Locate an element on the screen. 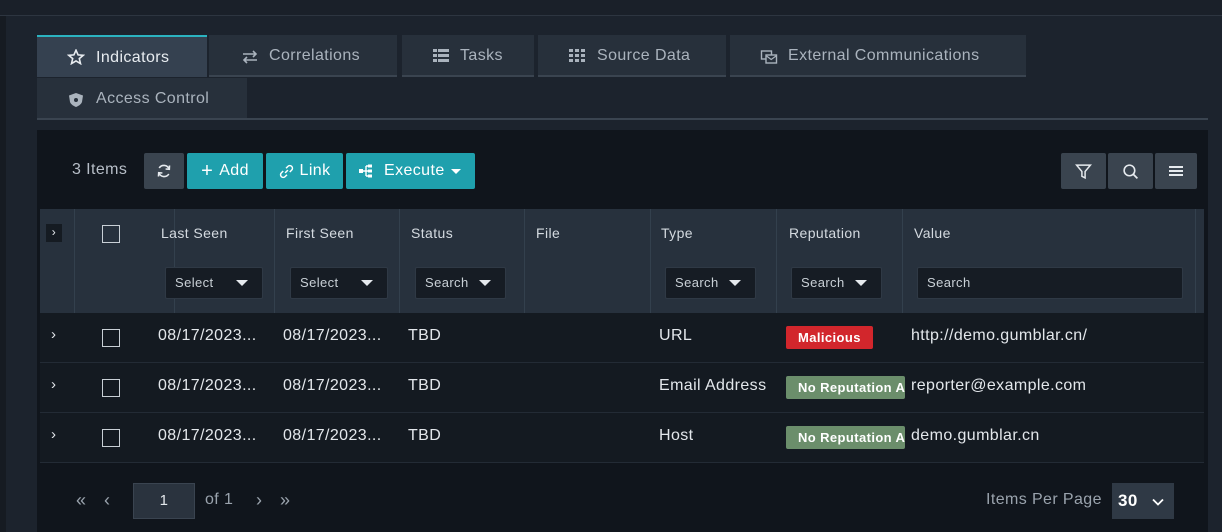 The width and height of the screenshot is (1222, 532). reputation-search-value: Search is located at coordinates (823, 282).